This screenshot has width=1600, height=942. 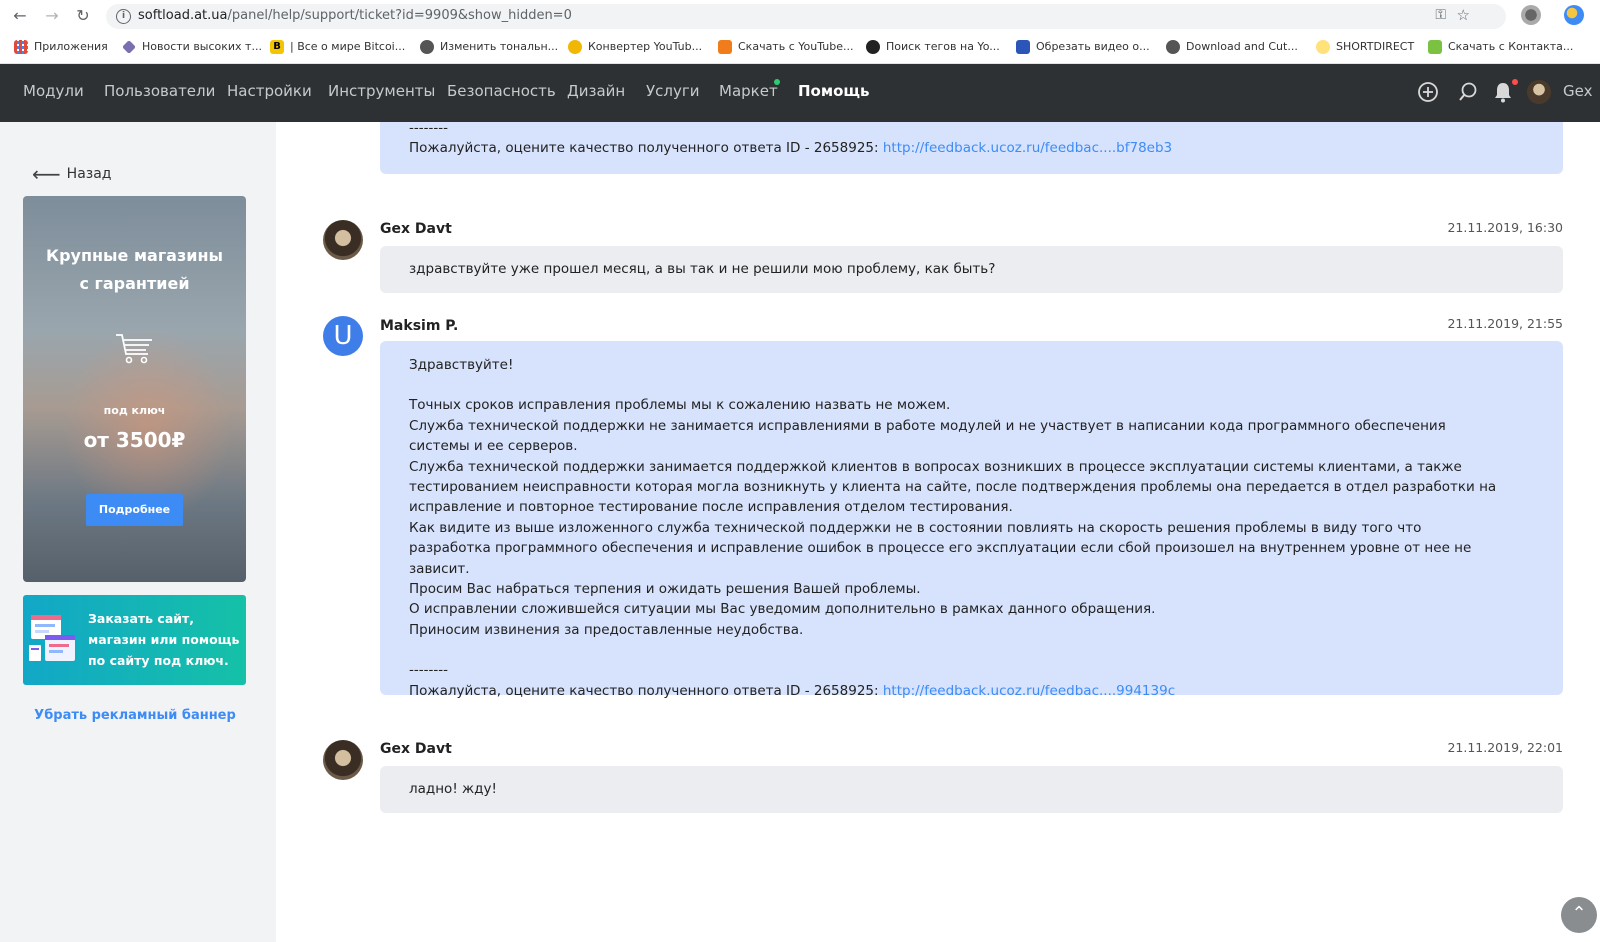 What do you see at coordinates (1468, 92) in the screenshot?
I see `search-icon` at bounding box center [1468, 92].